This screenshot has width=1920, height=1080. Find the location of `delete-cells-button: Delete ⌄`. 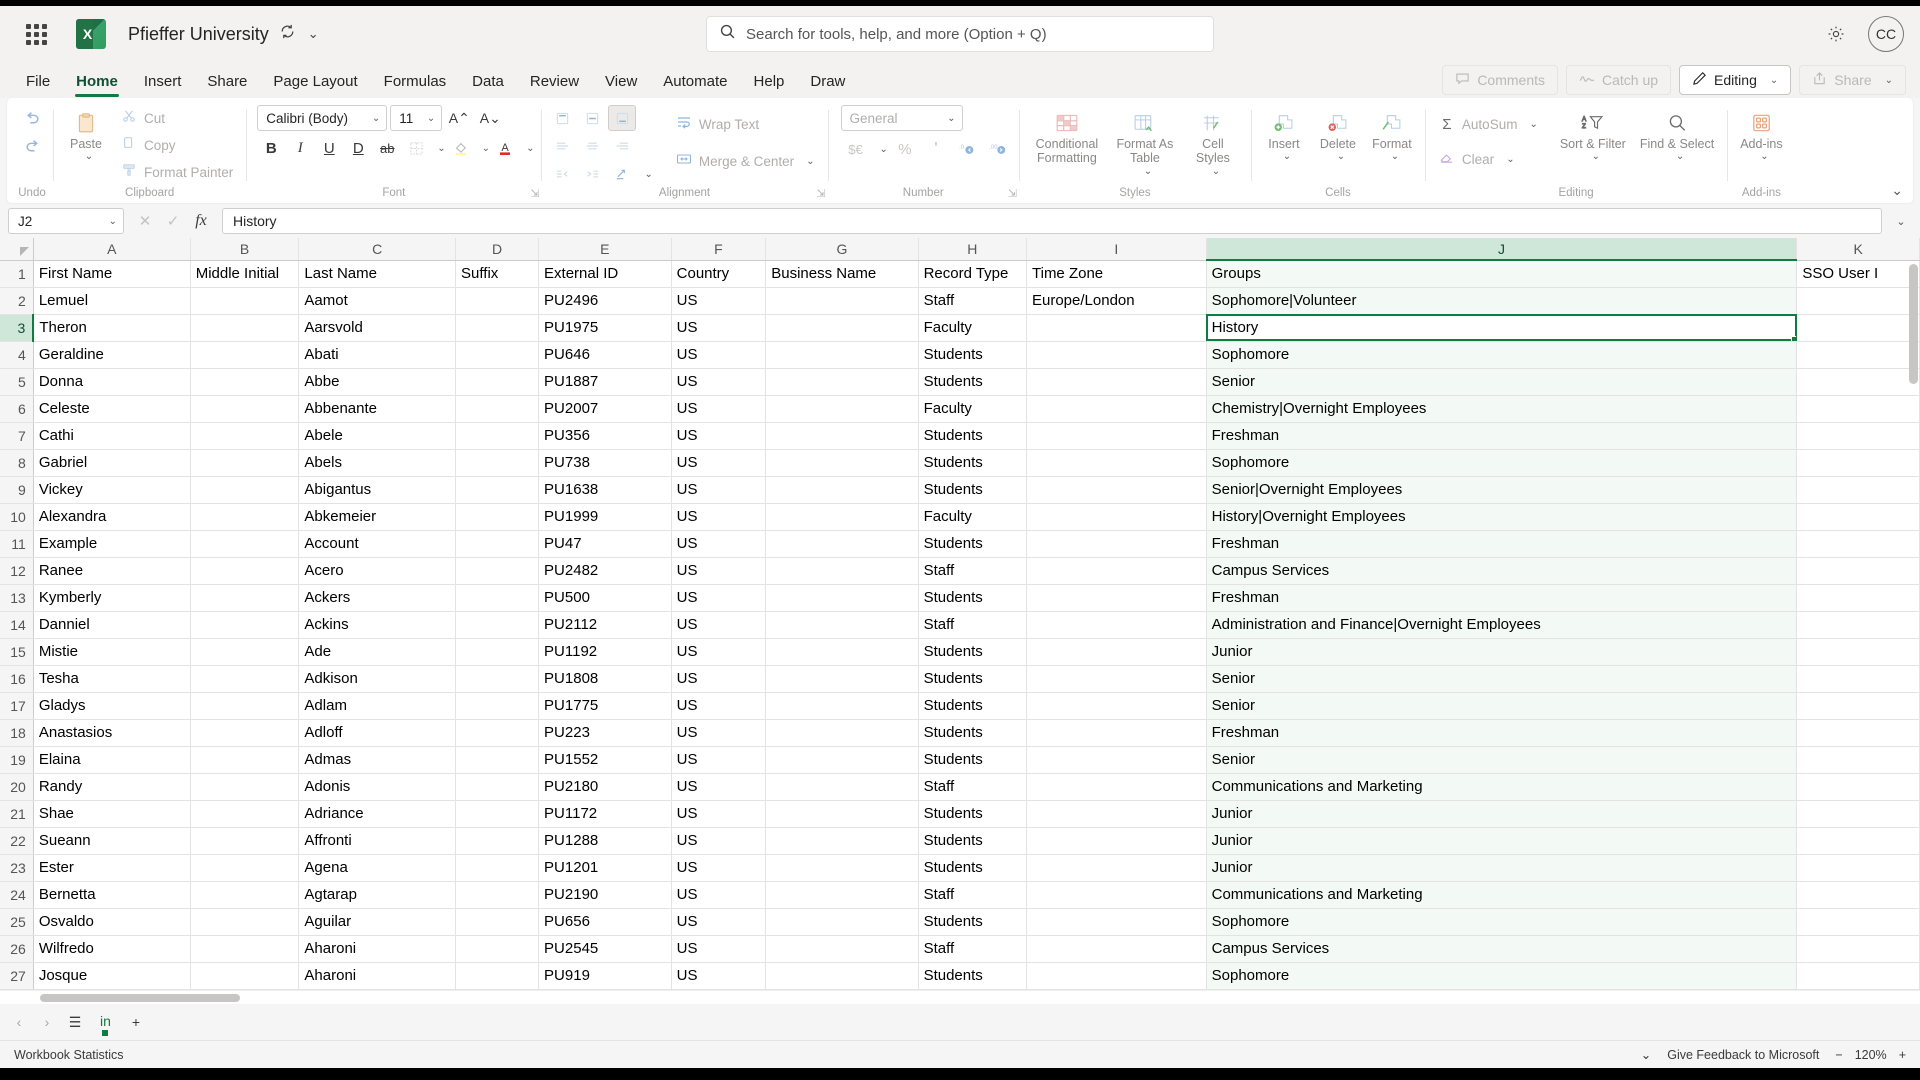

delete-cells-button: Delete ⌄ is located at coordinates (1338, 136).